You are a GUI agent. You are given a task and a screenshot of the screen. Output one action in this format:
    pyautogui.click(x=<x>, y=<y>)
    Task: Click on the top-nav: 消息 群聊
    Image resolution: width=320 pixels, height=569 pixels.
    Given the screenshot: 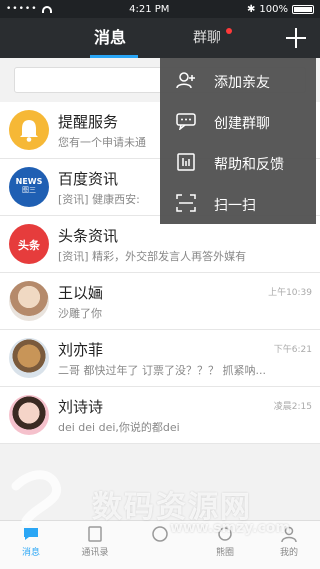 What is the action you would take?
    pyautogui.click(x=160, y=38)
    